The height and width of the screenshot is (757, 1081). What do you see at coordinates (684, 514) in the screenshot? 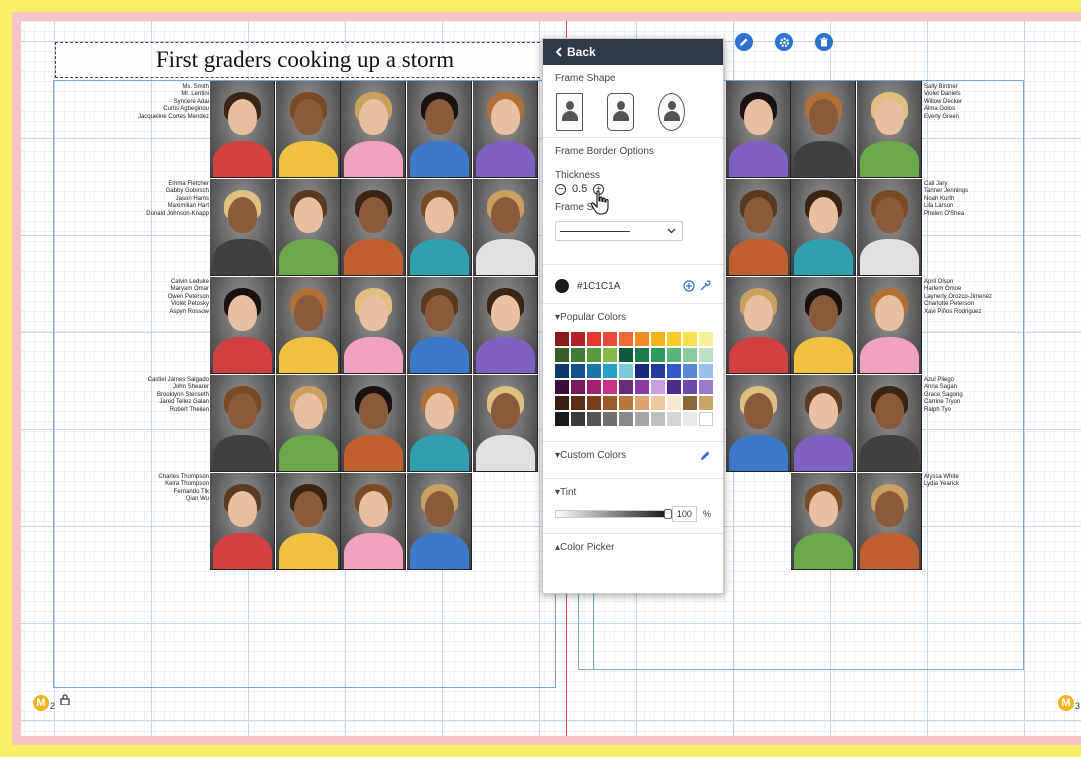
I see `tint-input: 100` at bounding box center [684, 514].